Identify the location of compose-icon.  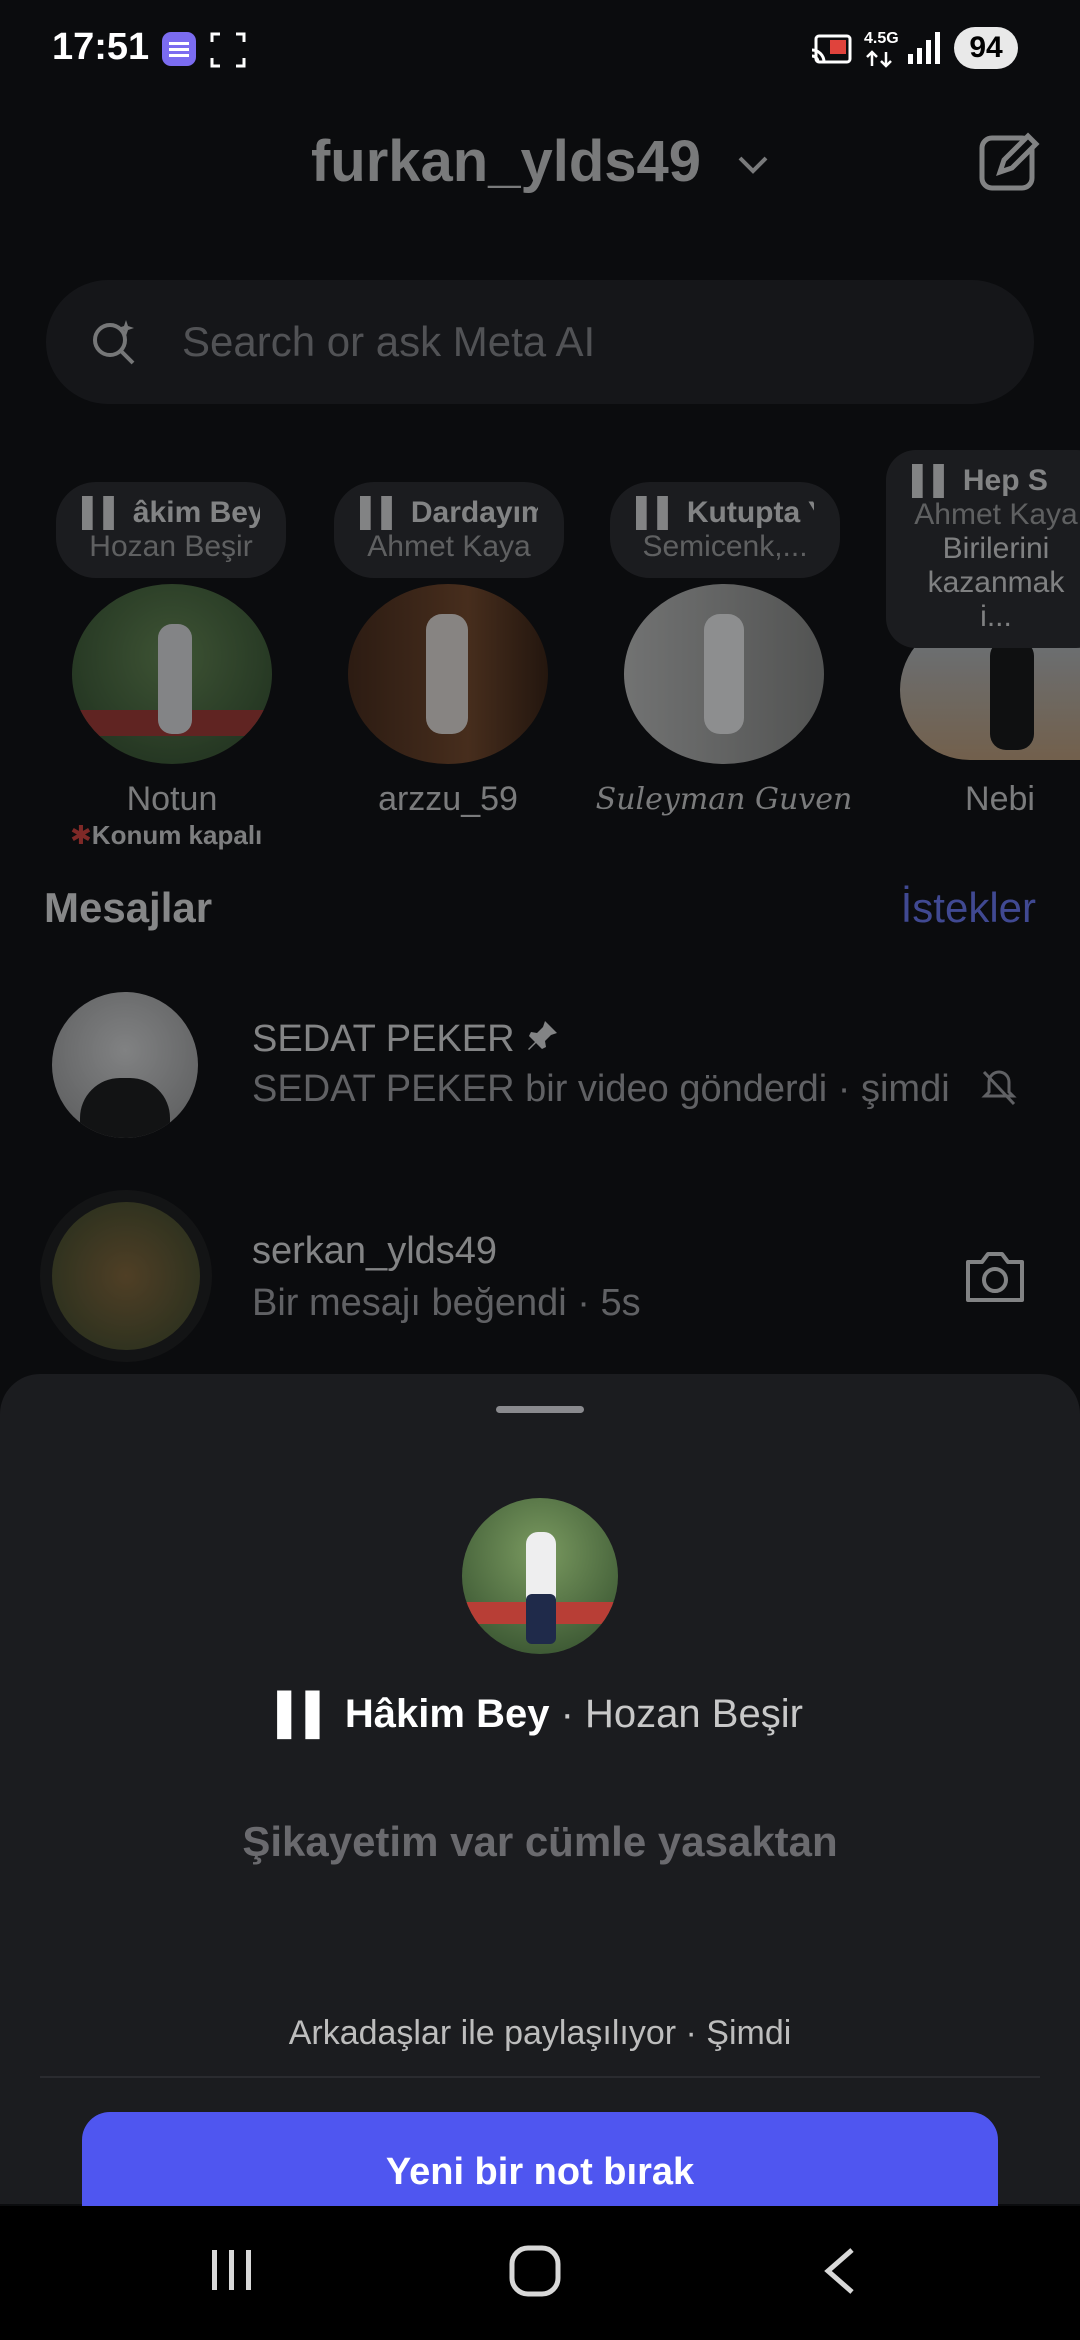
(1010, 162).